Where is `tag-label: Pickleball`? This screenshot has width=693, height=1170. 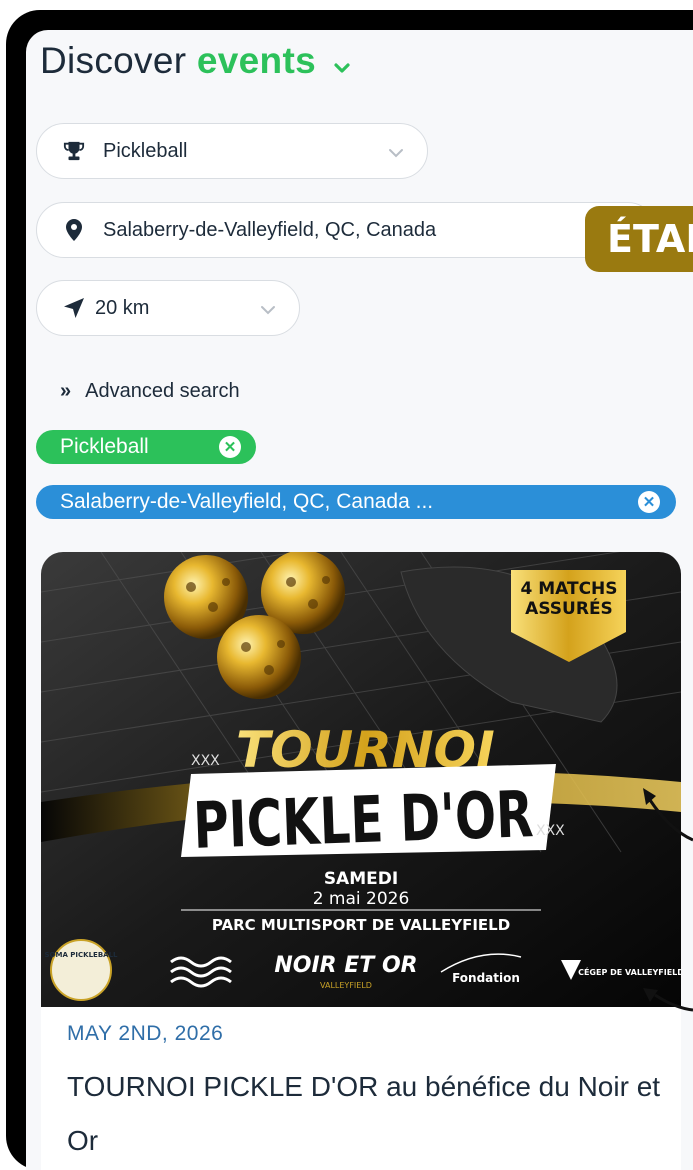 tag-label: Pickleball is located at coordinates (104, 446).